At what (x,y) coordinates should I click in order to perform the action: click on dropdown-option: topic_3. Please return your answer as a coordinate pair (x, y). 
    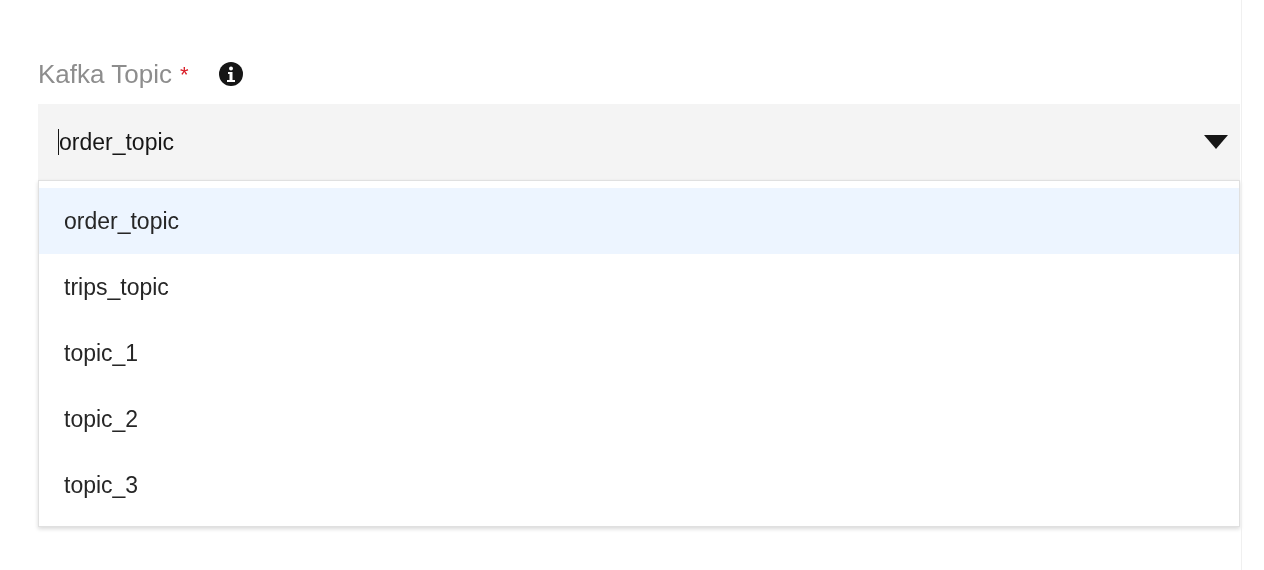
    Looking at the image, I should click on (639, 485).